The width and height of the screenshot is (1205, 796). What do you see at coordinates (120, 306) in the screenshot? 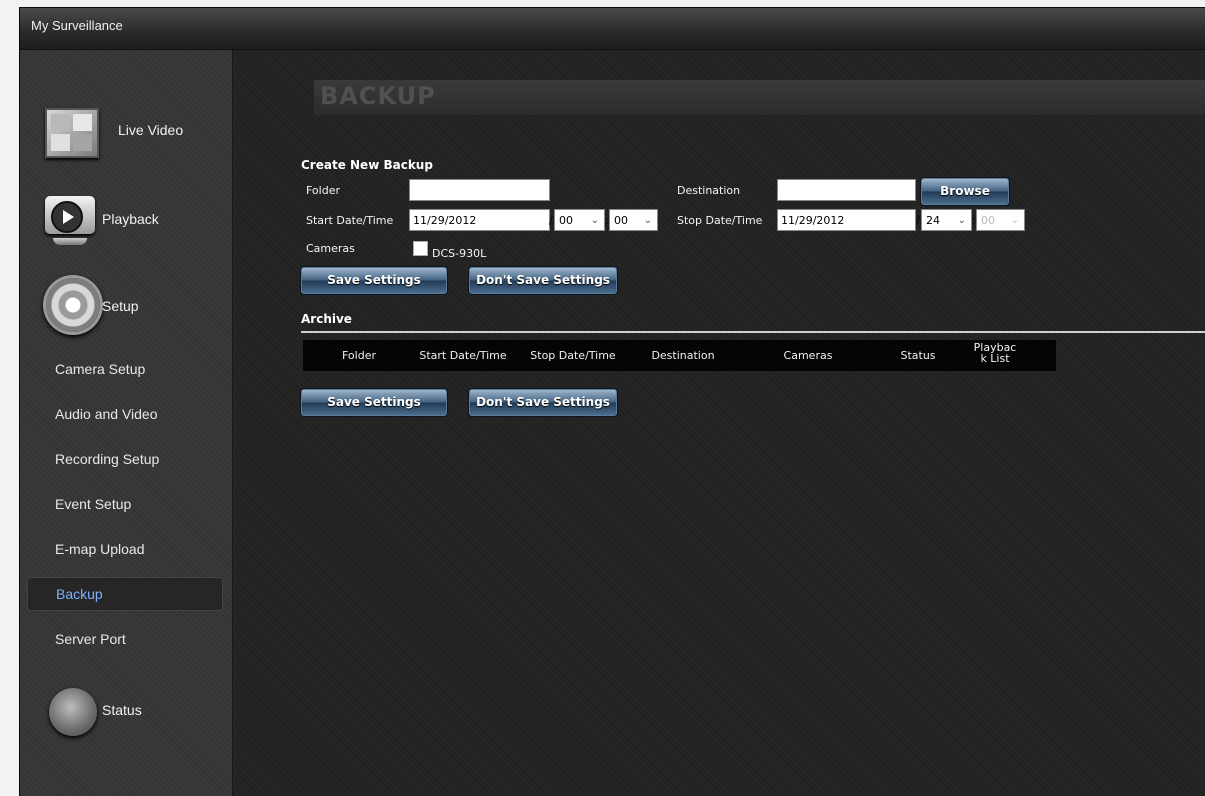
I see `setup-label: Setup` at bounding box center [120, 306].